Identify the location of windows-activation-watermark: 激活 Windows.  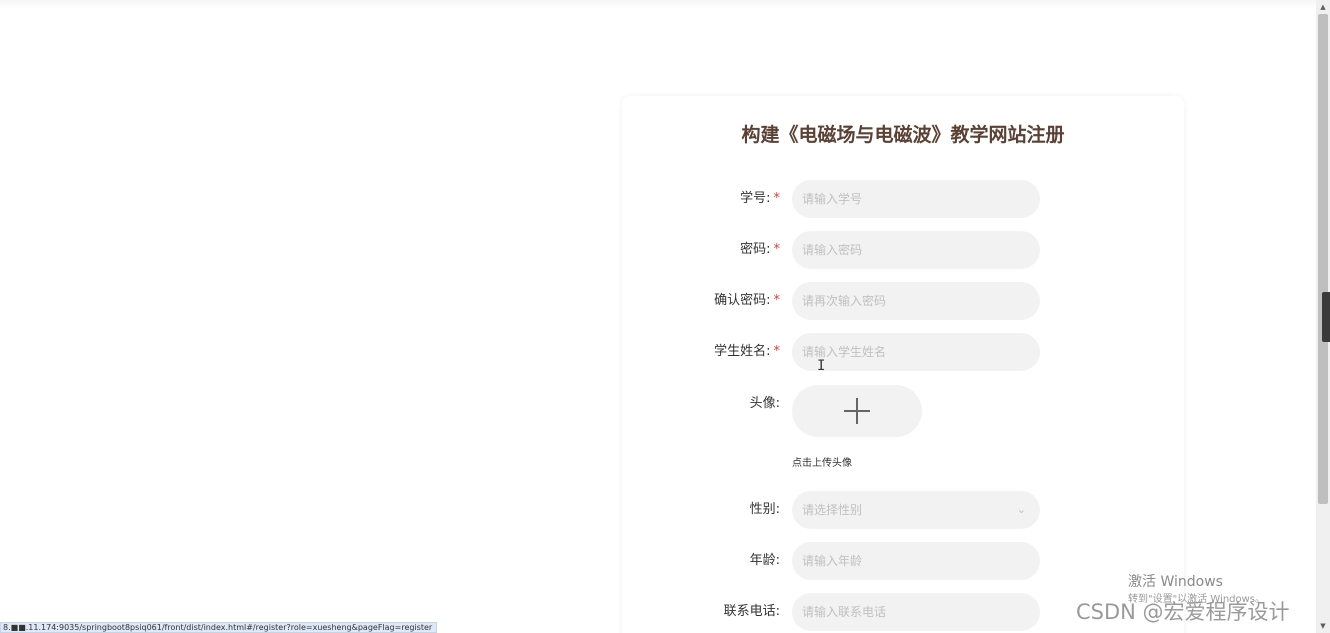
(1175, 582).